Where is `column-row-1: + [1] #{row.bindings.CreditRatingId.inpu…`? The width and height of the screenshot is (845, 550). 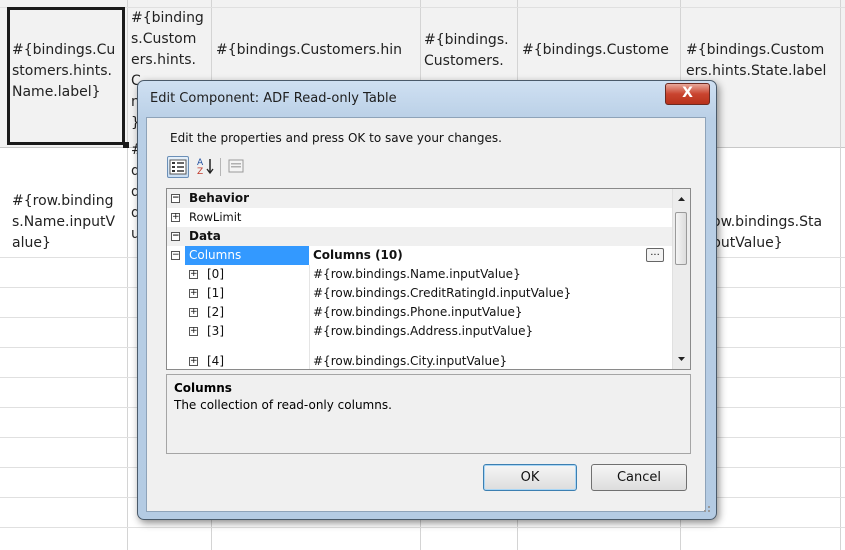 column-row-1: + [1] #{row.bindings.CreditRatingId.inpu… is located at coordinates (420, 293).